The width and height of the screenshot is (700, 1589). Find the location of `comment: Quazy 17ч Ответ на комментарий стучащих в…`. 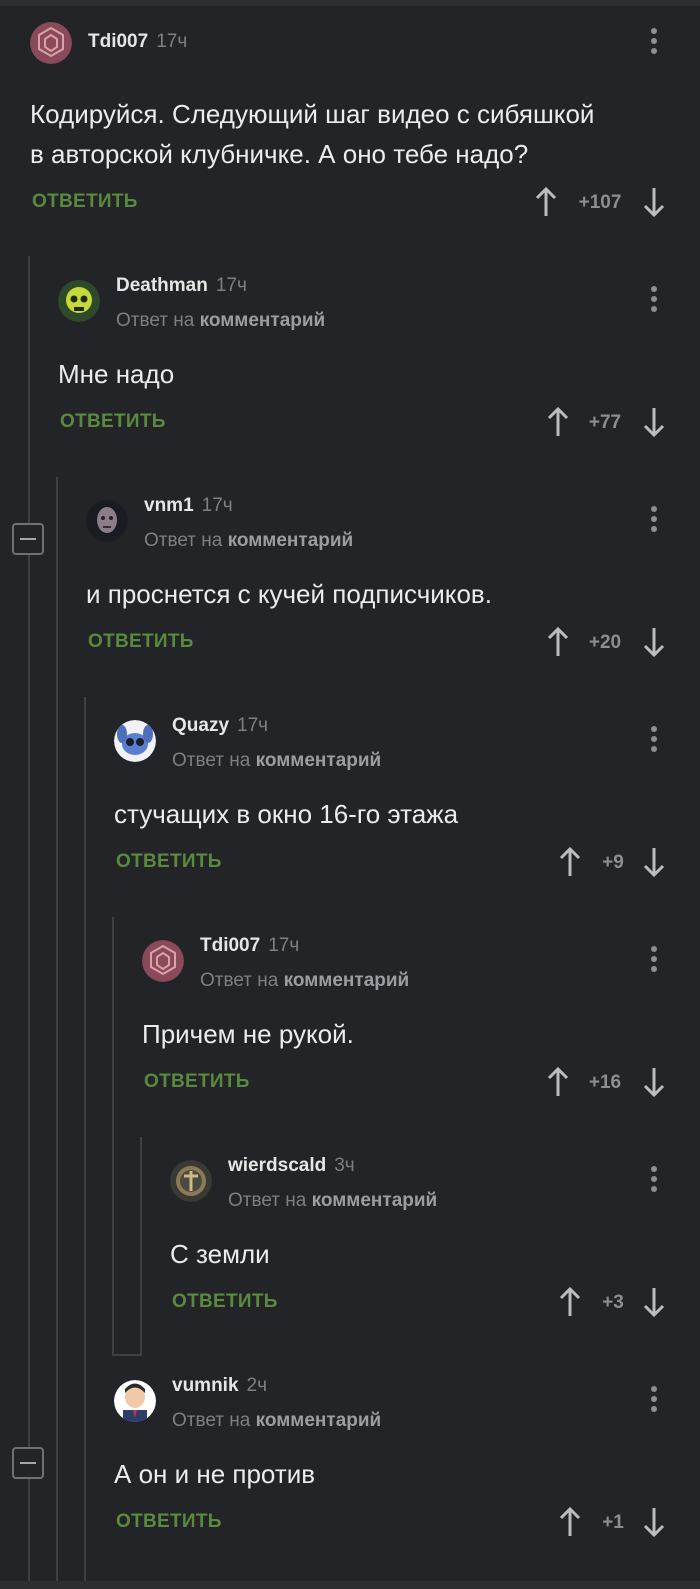

comment: Quazy 17ч Ответ на комментарий стучащих в… is located at coordinates (392, 802).